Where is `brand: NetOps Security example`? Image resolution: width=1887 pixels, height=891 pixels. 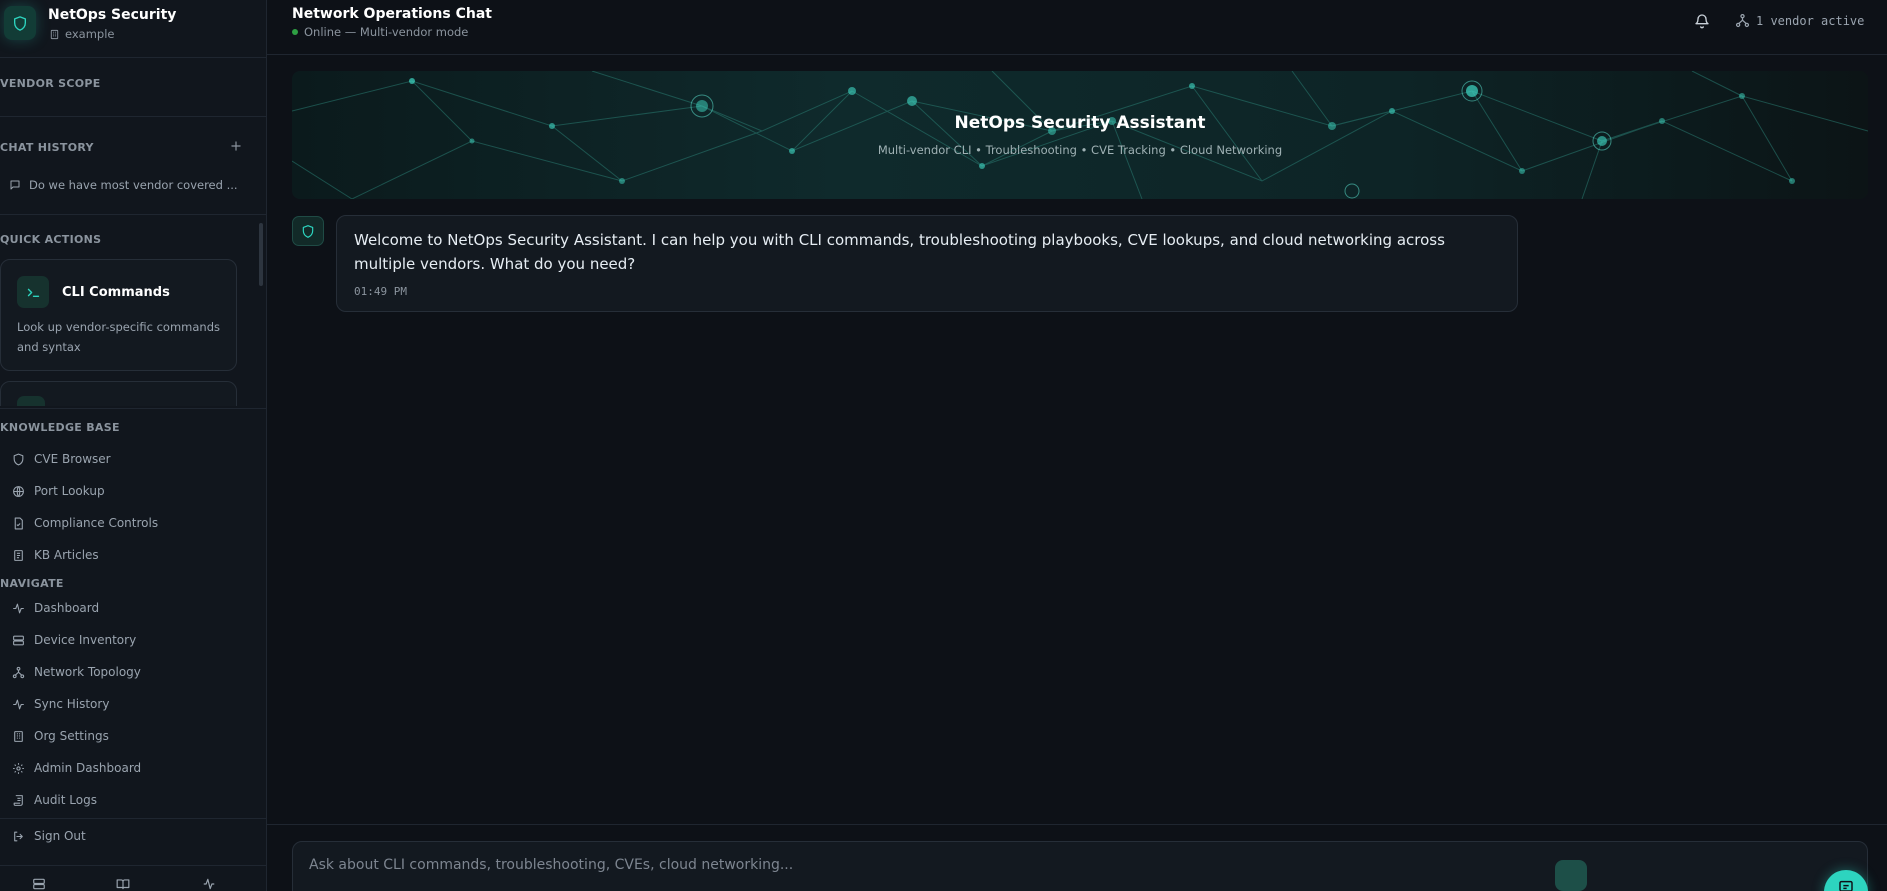 brand: NetOps Security example is located at coordinates (133, 29).